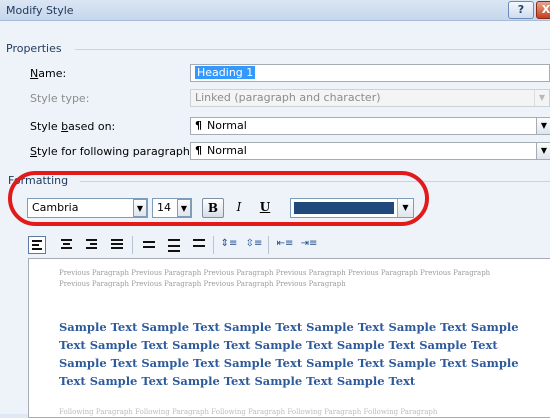 The image size is (550, 418). What do you see at coordinates (67, 245) in the screenshot?
I see `align-center-icon` at bounding box center [67, 245].